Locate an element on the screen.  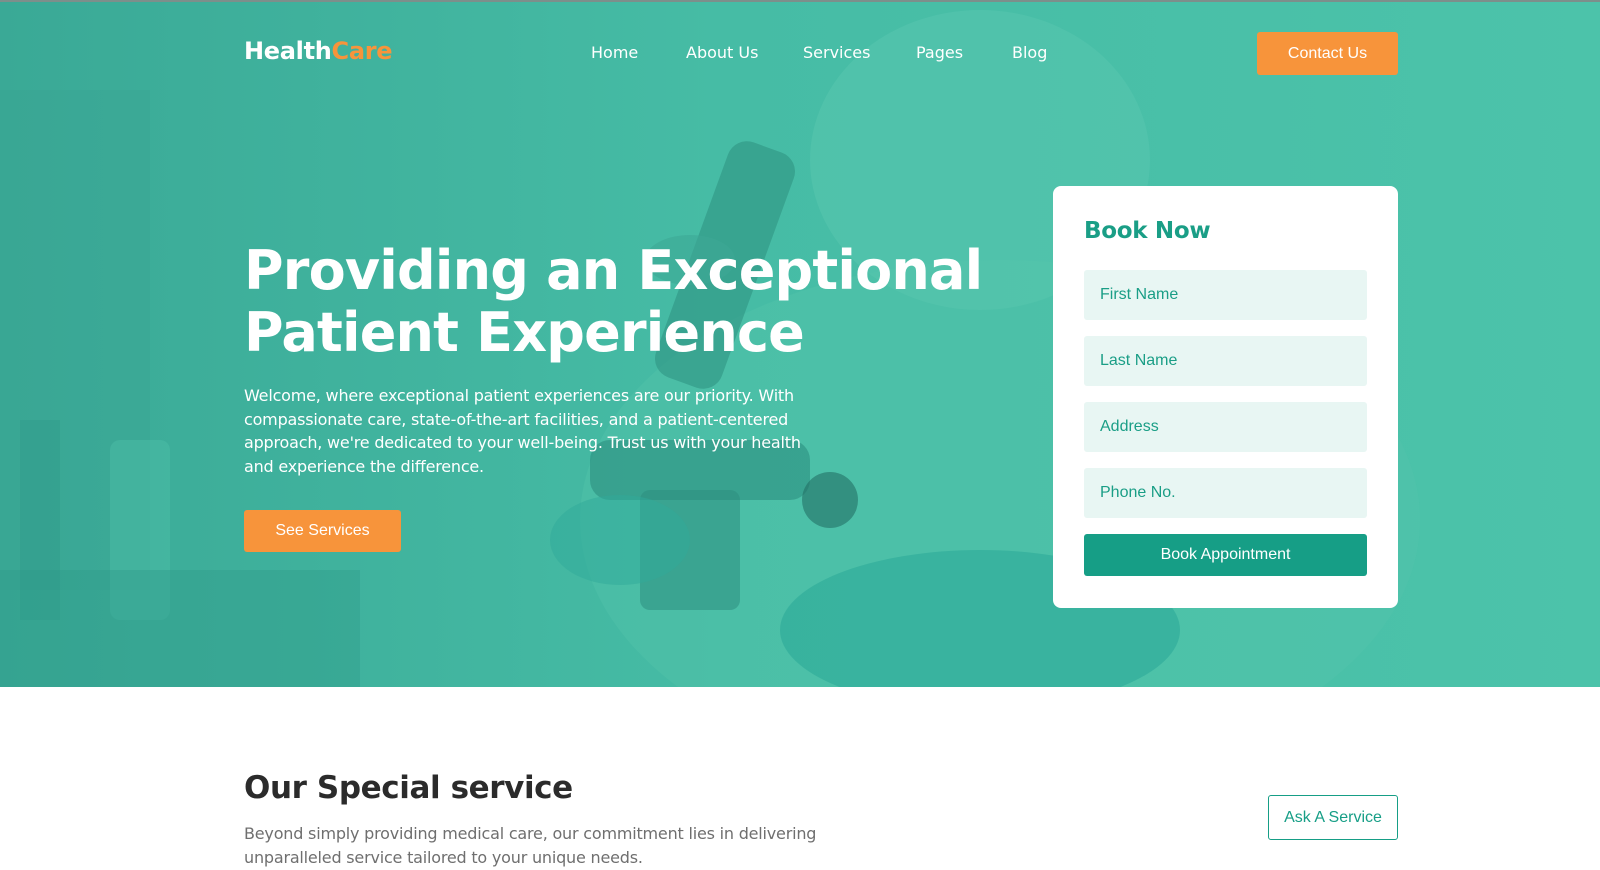
see-services-button: See Services is located at coordinates (322, 531).